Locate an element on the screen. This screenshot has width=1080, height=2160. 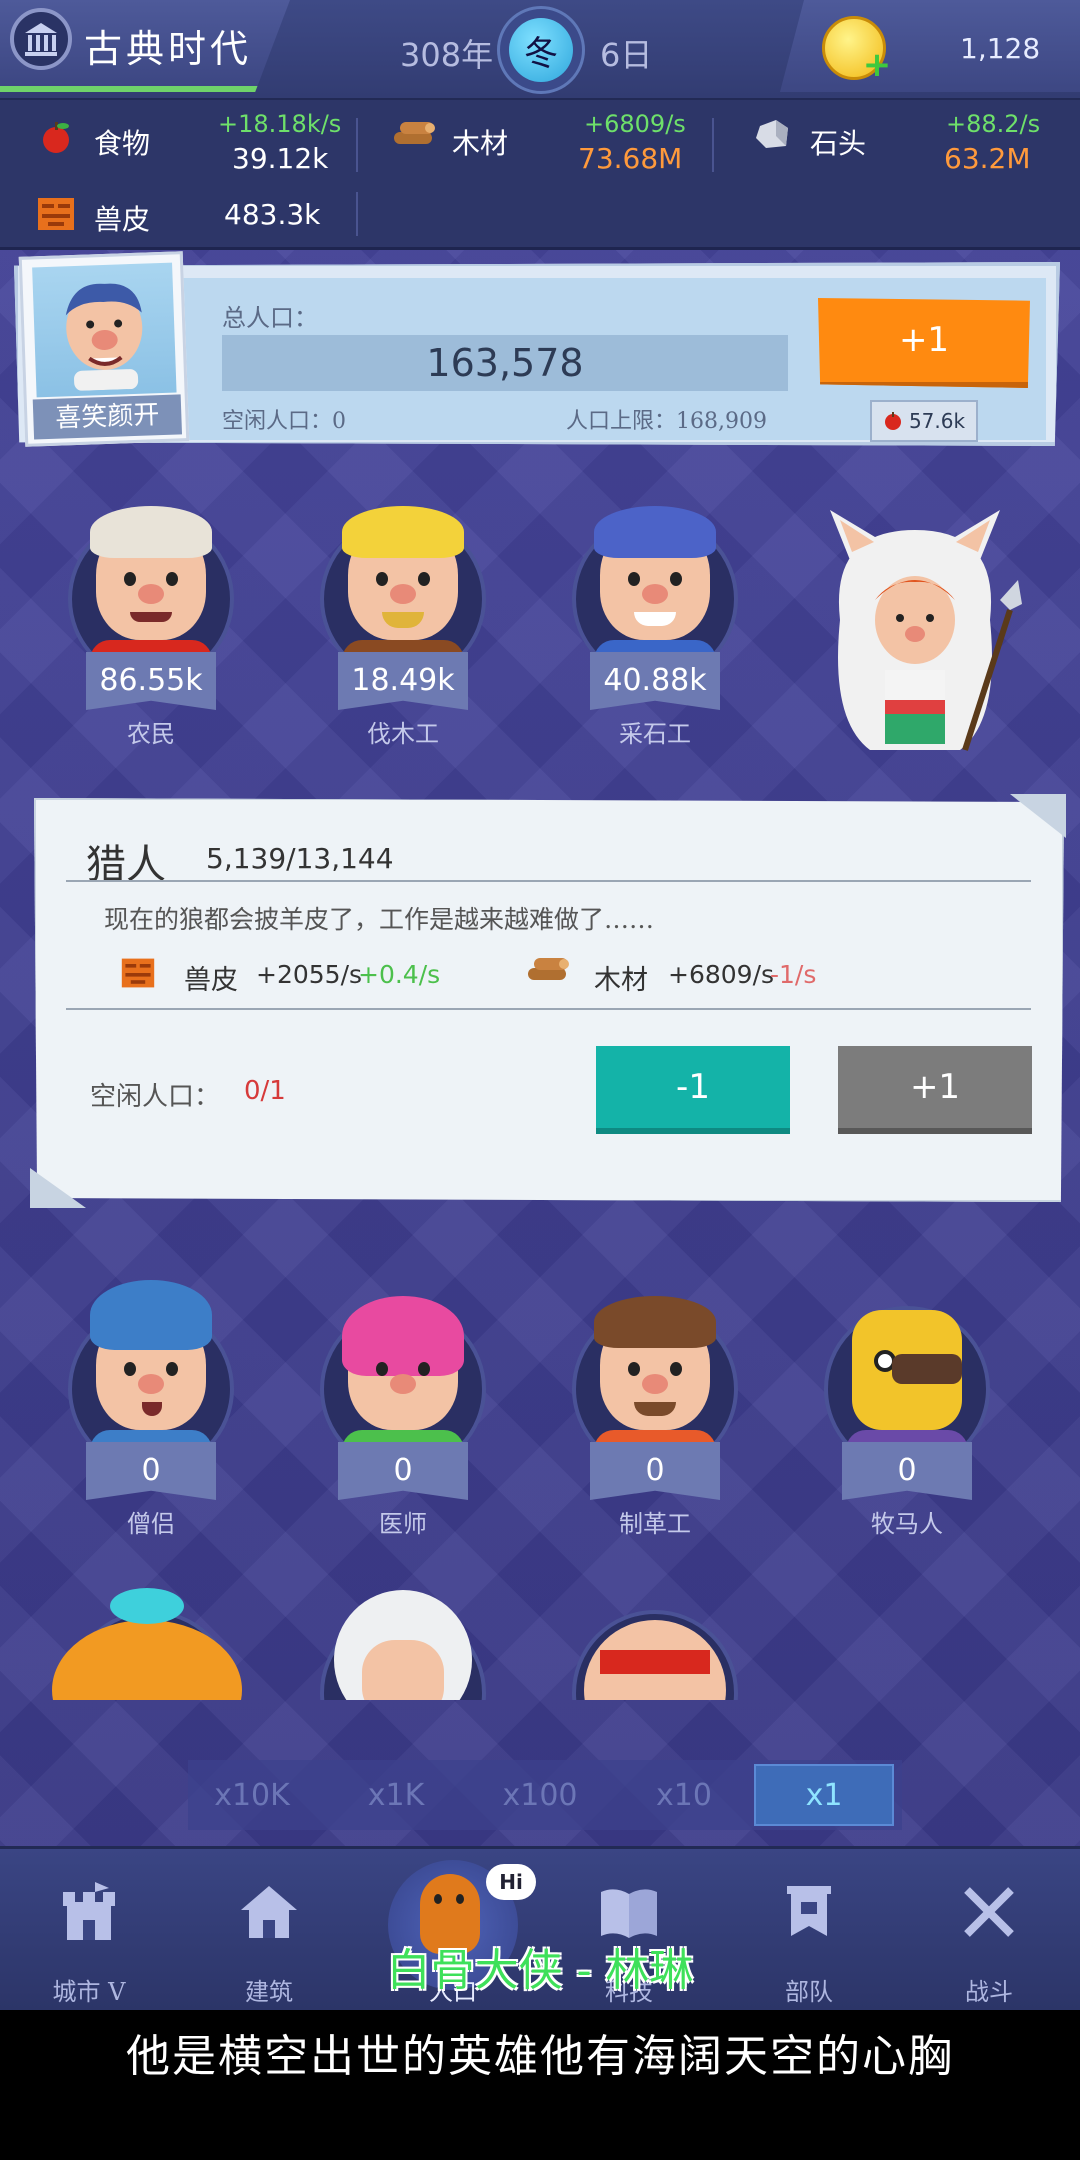
pumpkin-hair is located at coordinates (147, 1660).